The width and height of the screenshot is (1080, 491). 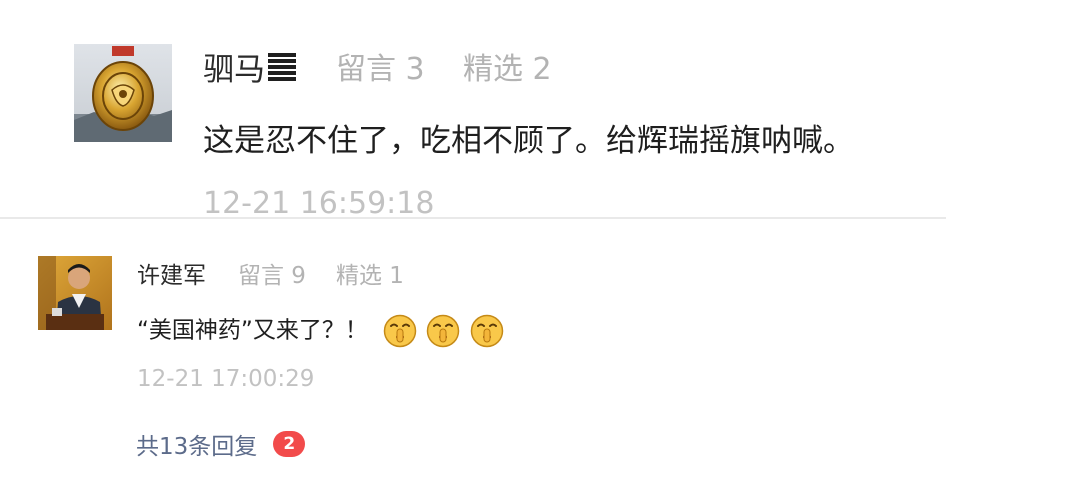 I want to click on message-count: 留言 9, so click(x=272, y=276).